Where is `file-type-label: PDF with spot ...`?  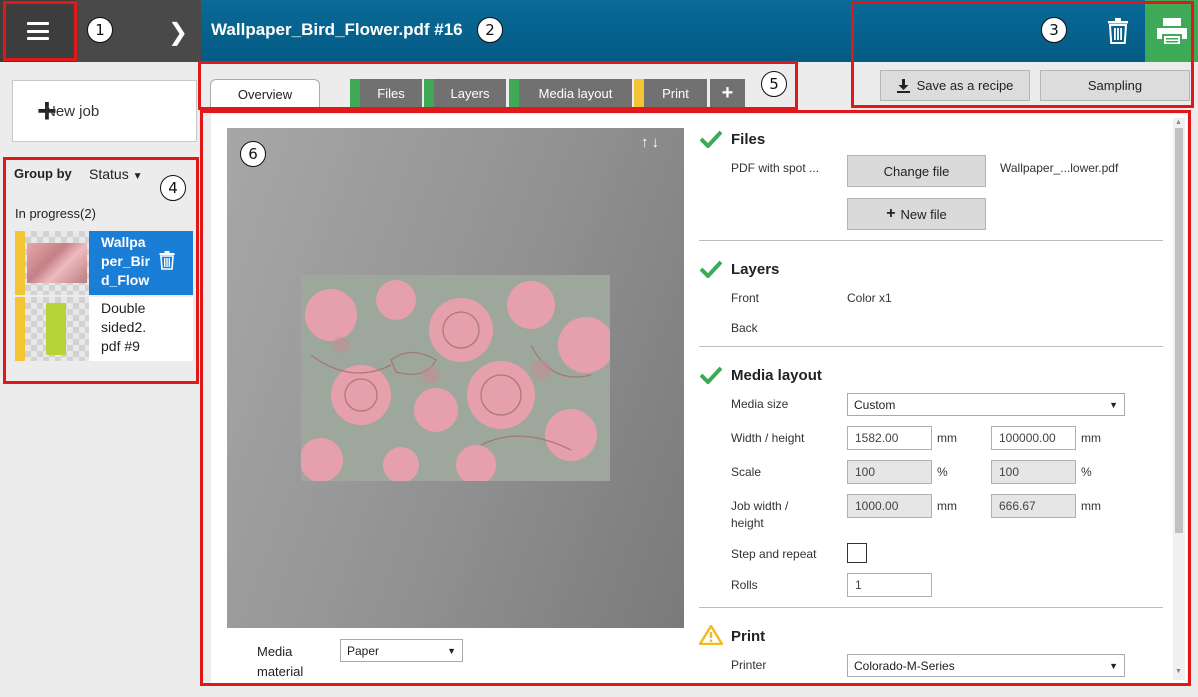
file-type-label: PDF with spot ... is located at coordinates (775, 168).